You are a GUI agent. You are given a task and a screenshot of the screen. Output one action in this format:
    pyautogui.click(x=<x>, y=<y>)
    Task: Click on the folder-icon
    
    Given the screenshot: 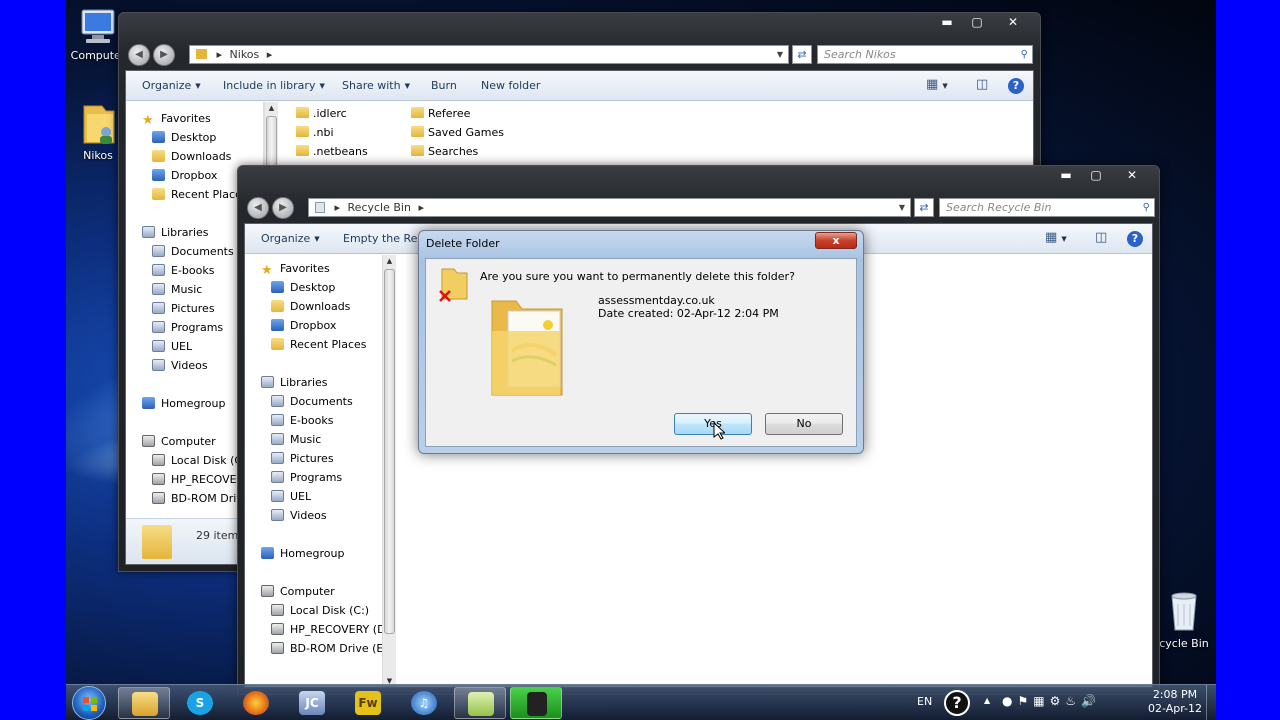 What is the action you would take?
    pyautogui.click(x=145, y=704)
    